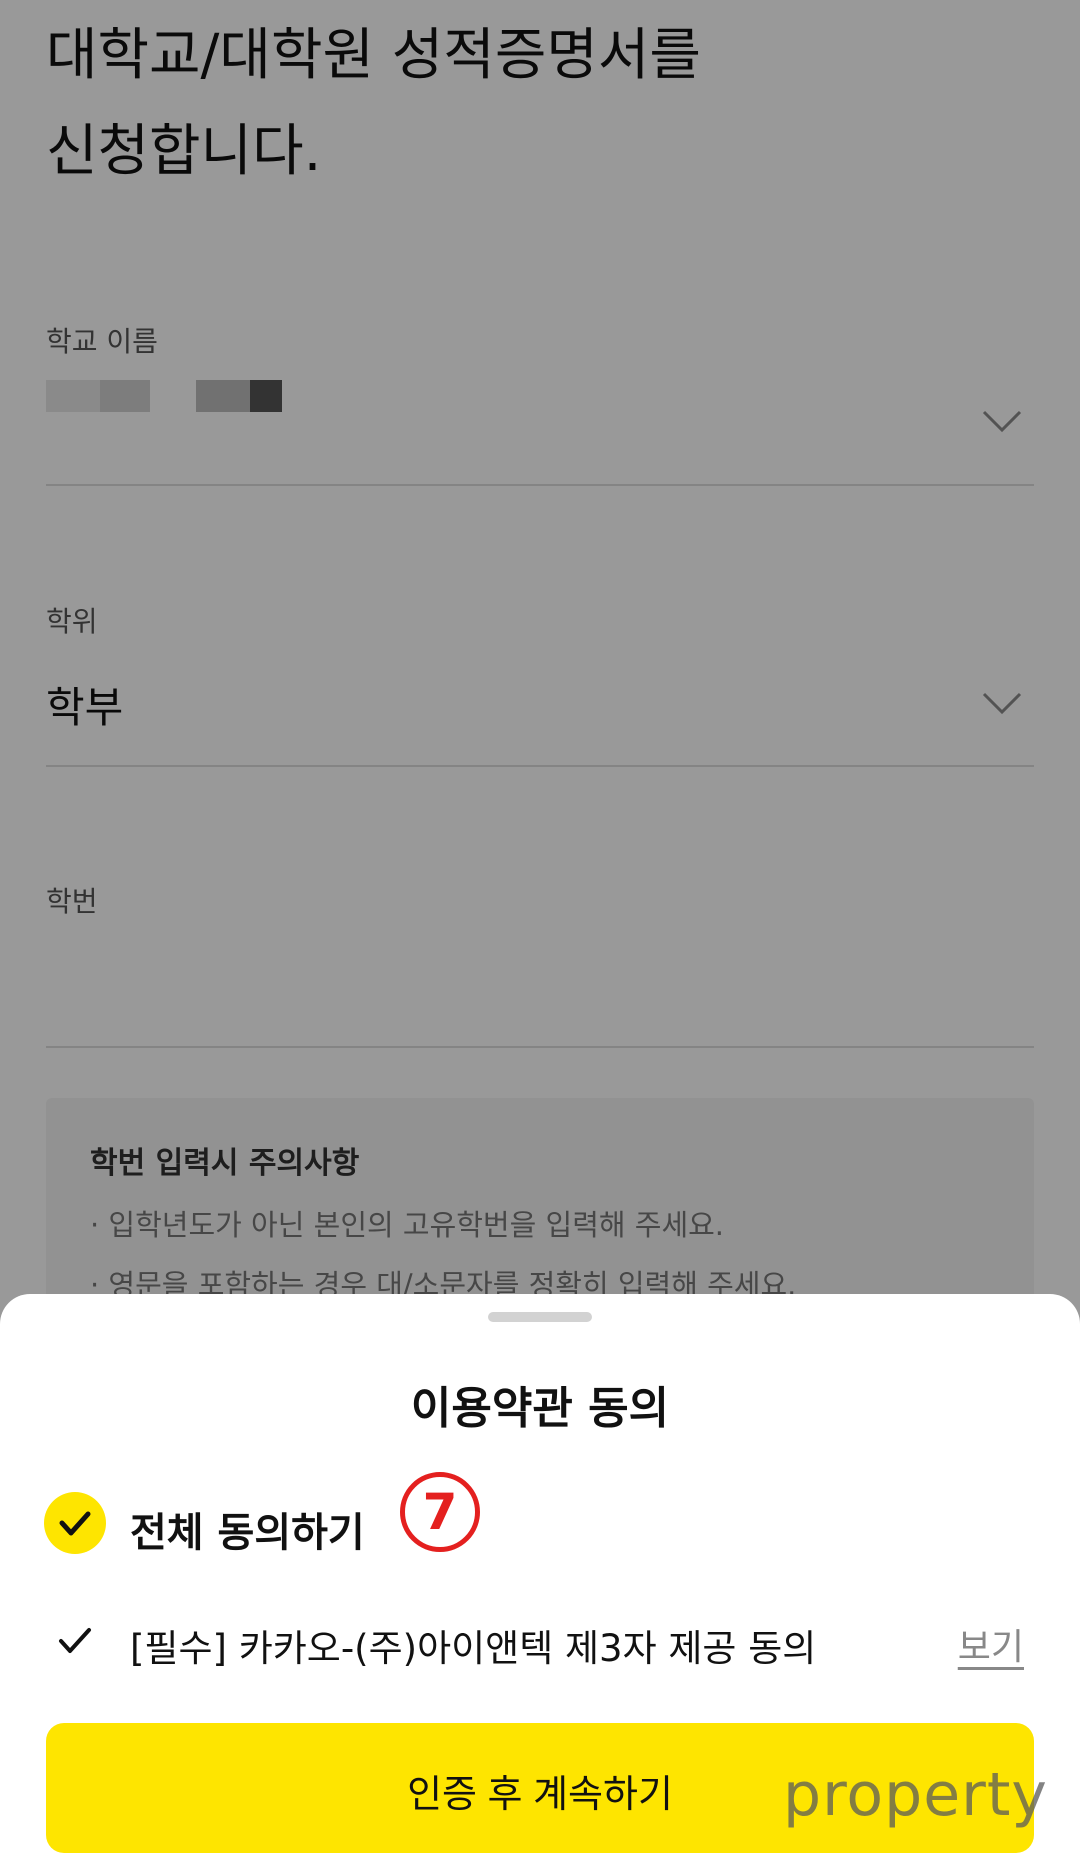 The image size is (1080, 1862). I want to click on agree-all-checkbox: 전체 동의하기, so click(344, 1523).